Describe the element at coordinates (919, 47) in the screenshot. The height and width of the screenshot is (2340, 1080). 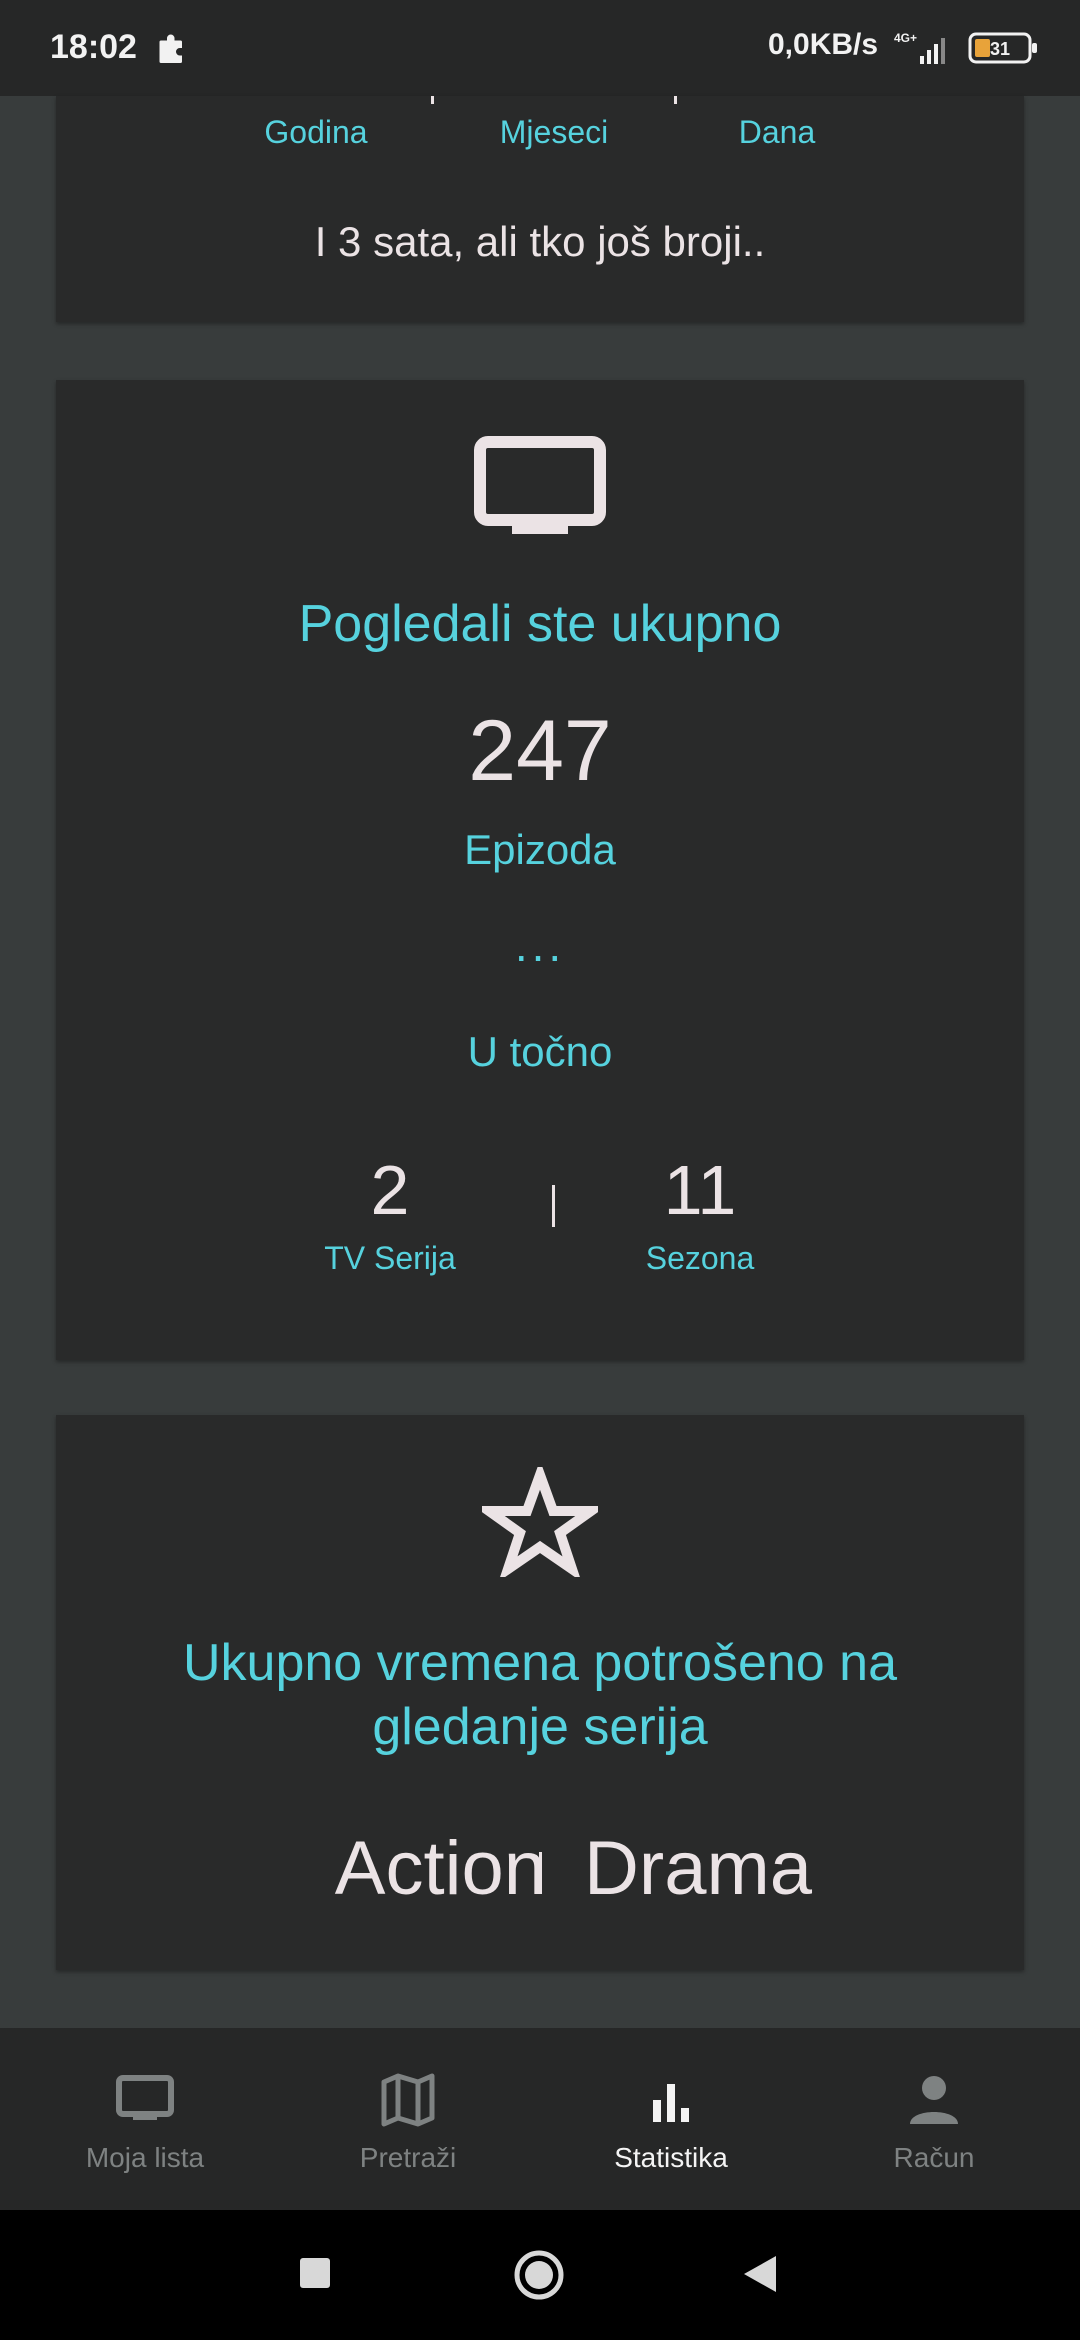
I see `signal-icon: 4G+` at that location.